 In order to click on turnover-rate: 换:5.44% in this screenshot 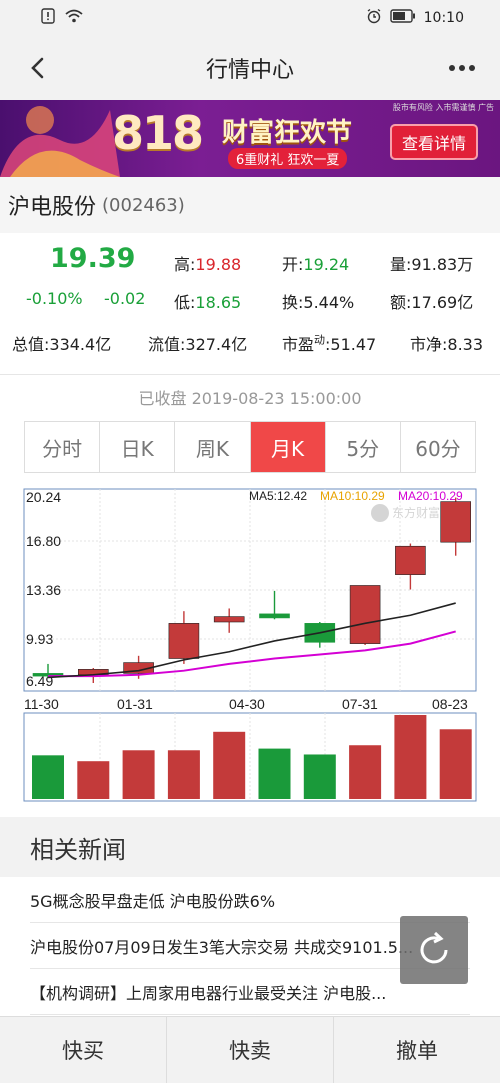, I will do `click(318, 302)`.